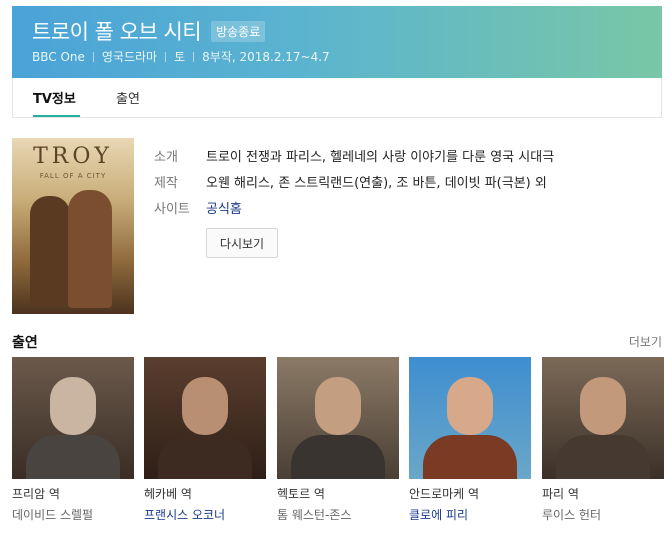  Describe the element at coordinates (470, 514) in the screenshot. I see `cast-actor: 클로에 피리` at that location.